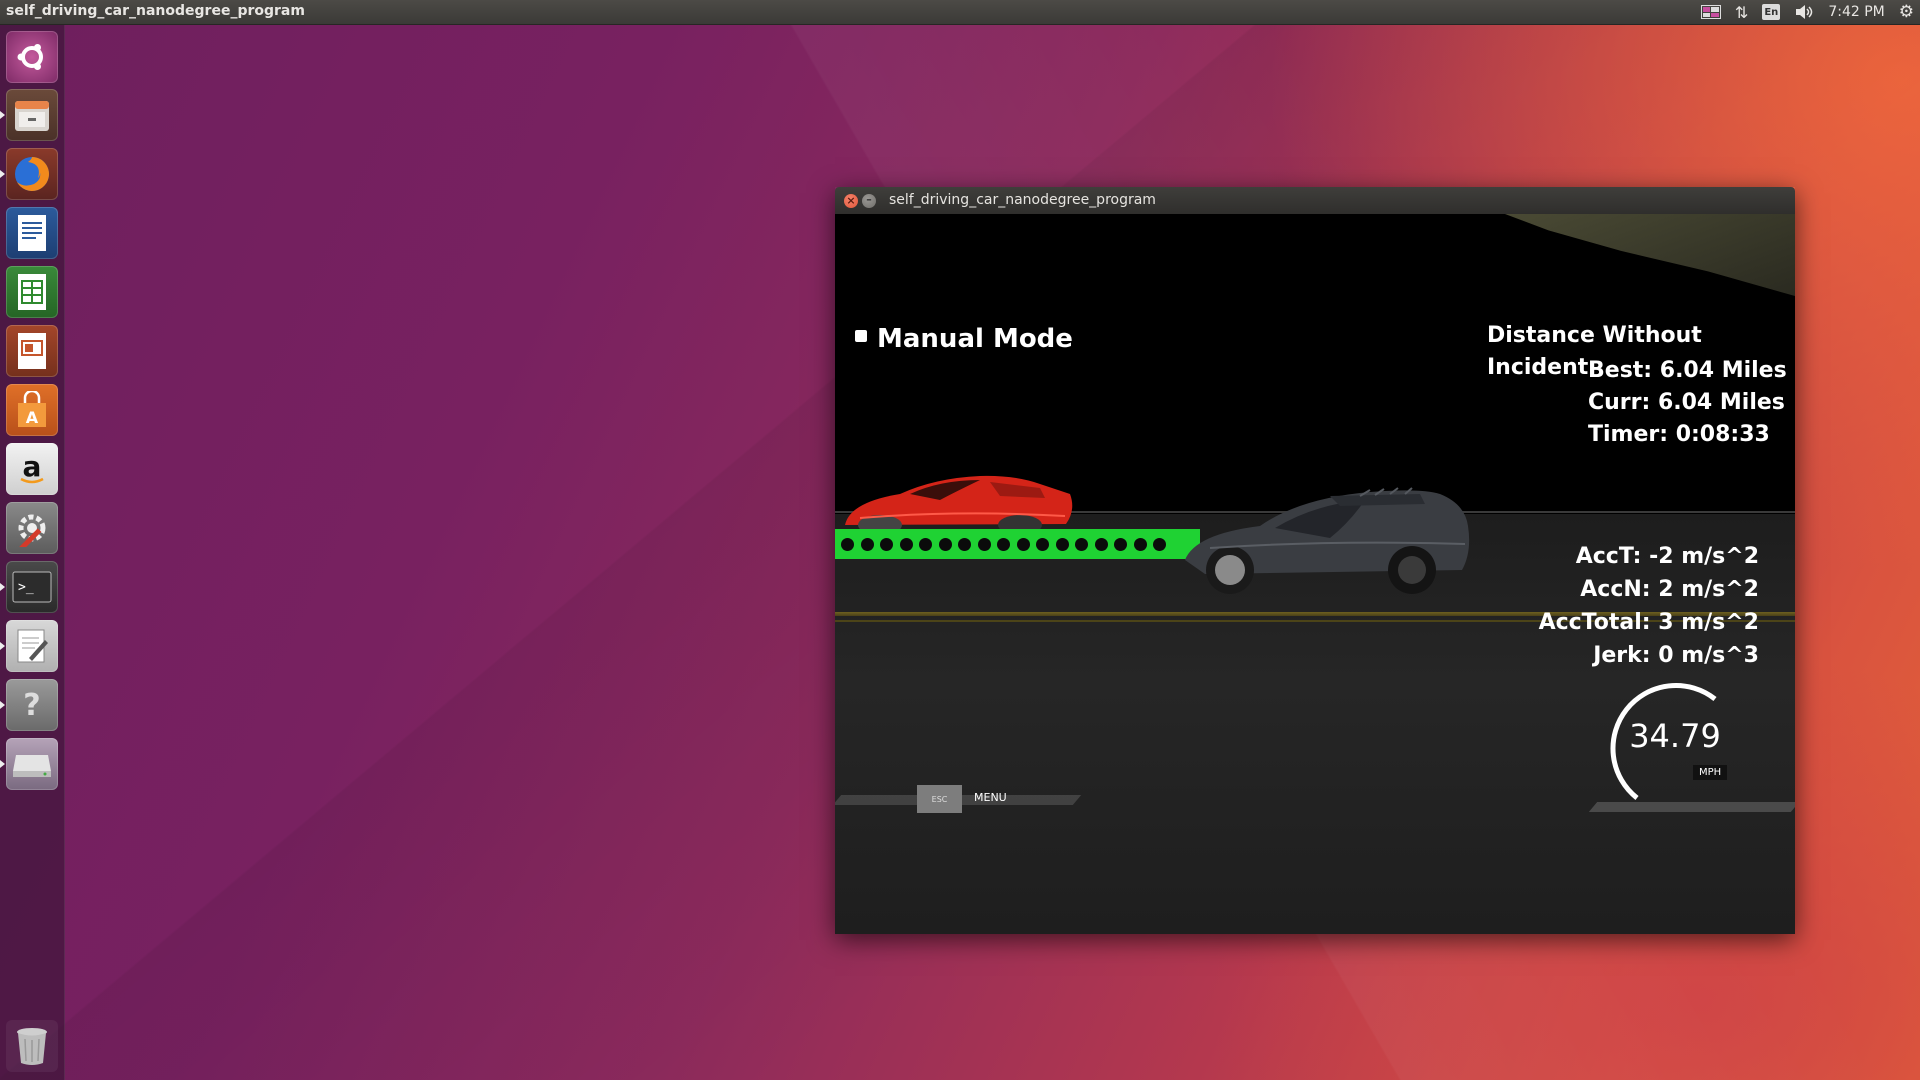 This screenshot has height=1080, width=1920. Describe the element at coordinates (1669, 589) in the screenshot. I see `acc-normal: AccN: 2 m/s^2` at that location.